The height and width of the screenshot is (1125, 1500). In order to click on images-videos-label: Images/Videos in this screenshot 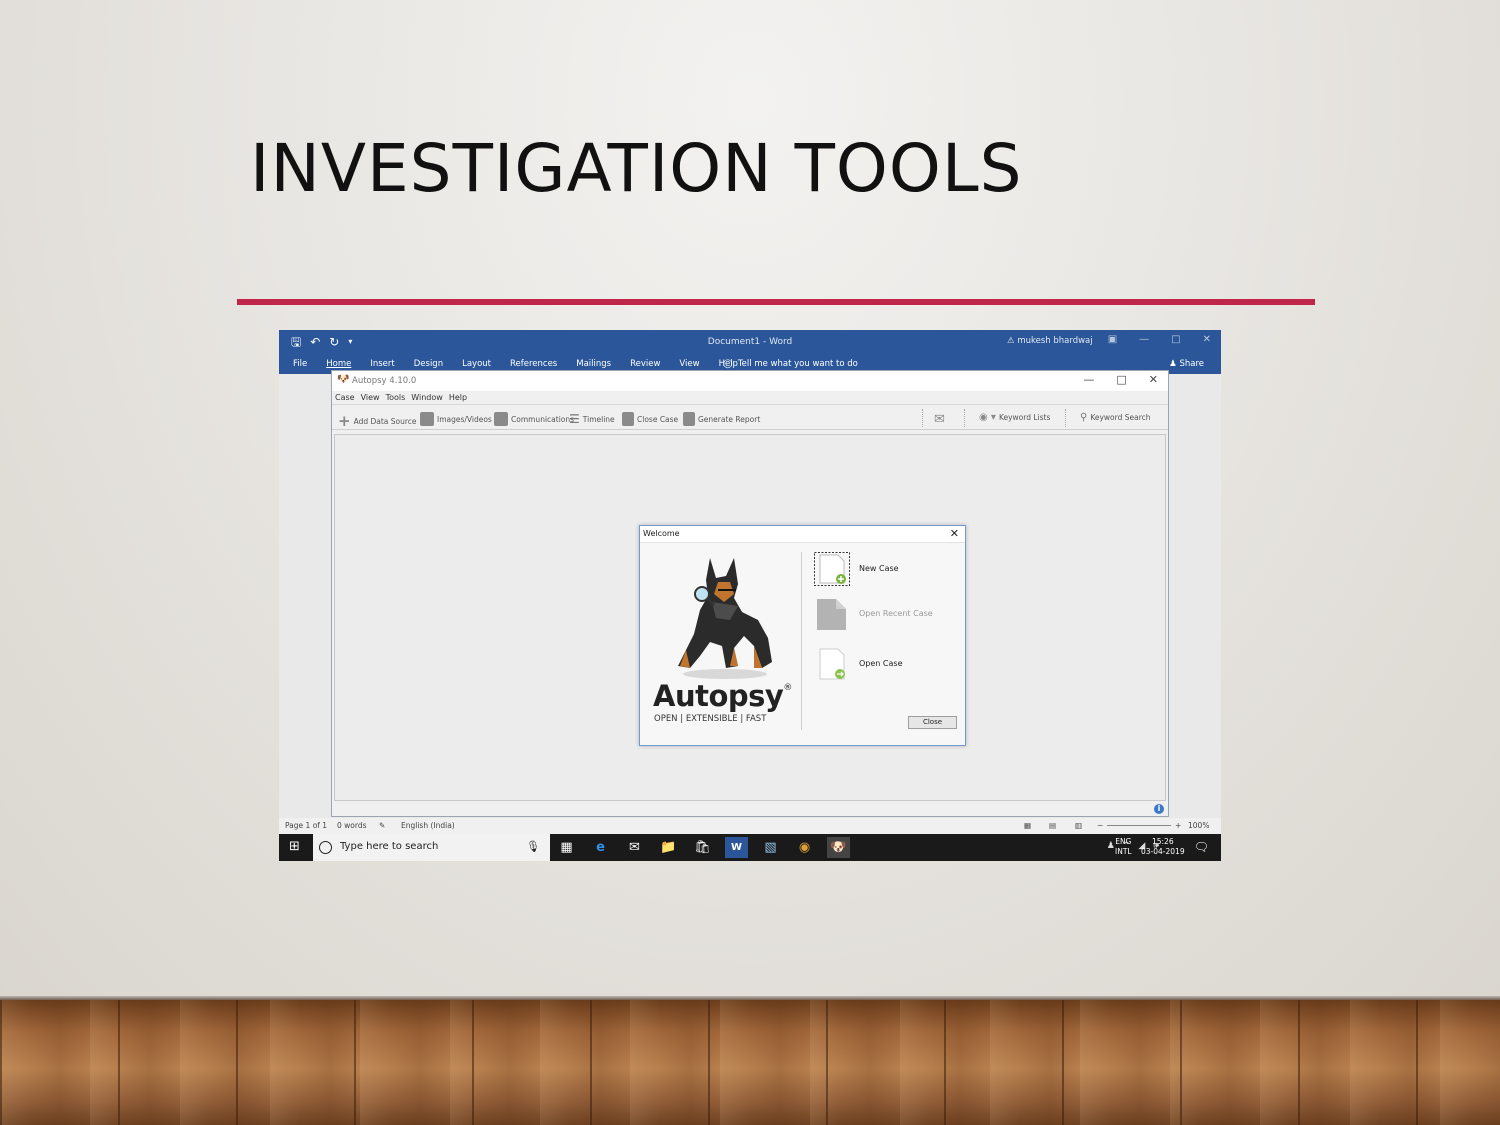, I will do `click(464, 419)`.